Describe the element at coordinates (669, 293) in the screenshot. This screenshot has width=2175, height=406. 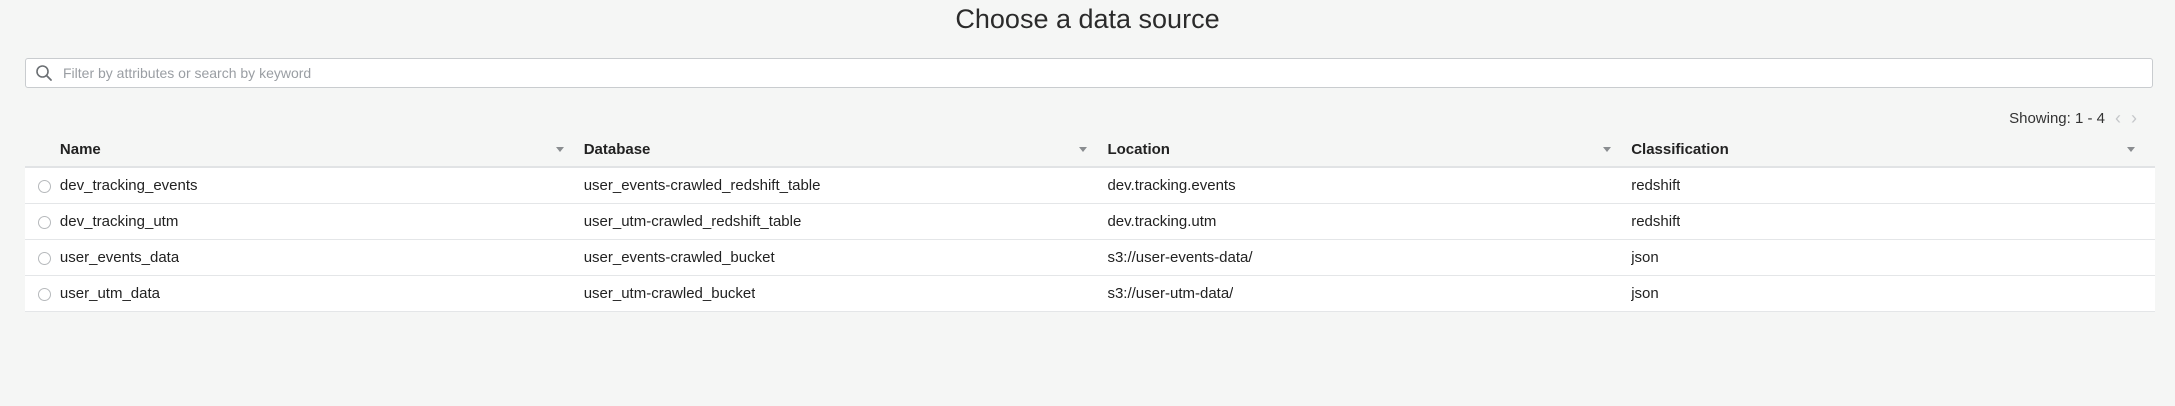
I see `cell-database: user_utm-crawled_bucket` at that location.